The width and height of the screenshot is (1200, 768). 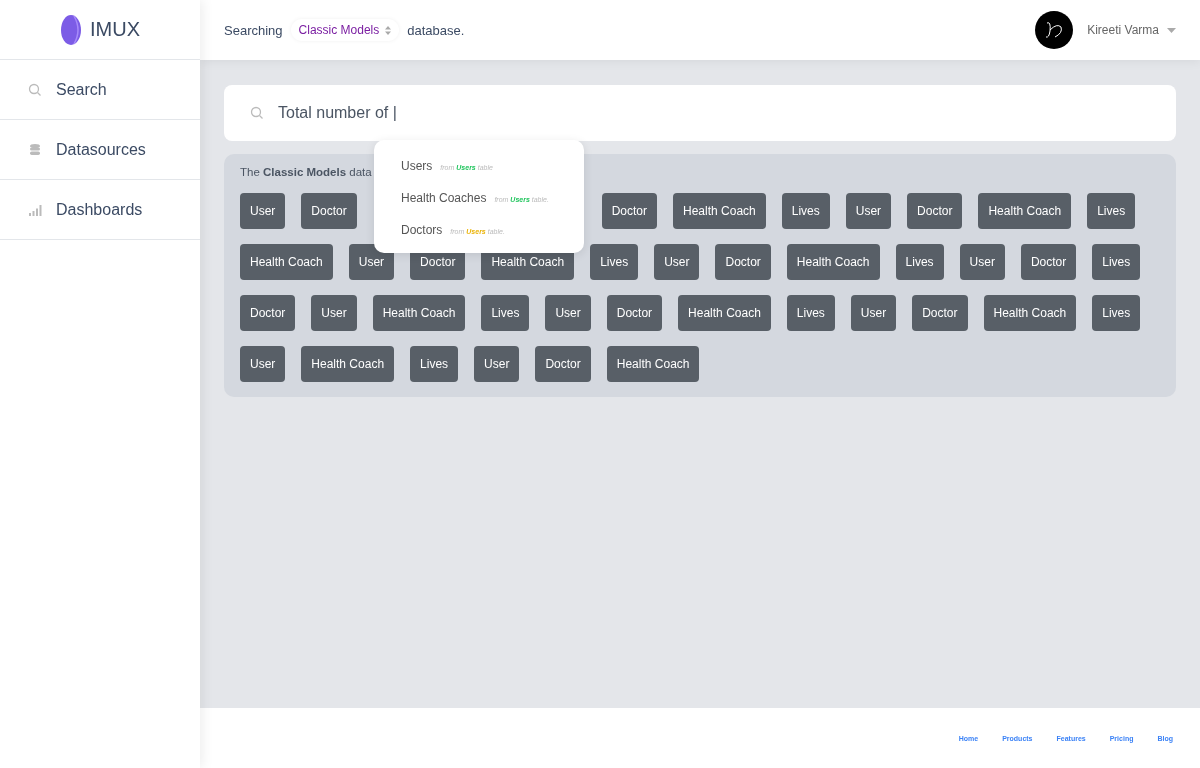 I want to click on database-label: database., so click(x=436, y=30).